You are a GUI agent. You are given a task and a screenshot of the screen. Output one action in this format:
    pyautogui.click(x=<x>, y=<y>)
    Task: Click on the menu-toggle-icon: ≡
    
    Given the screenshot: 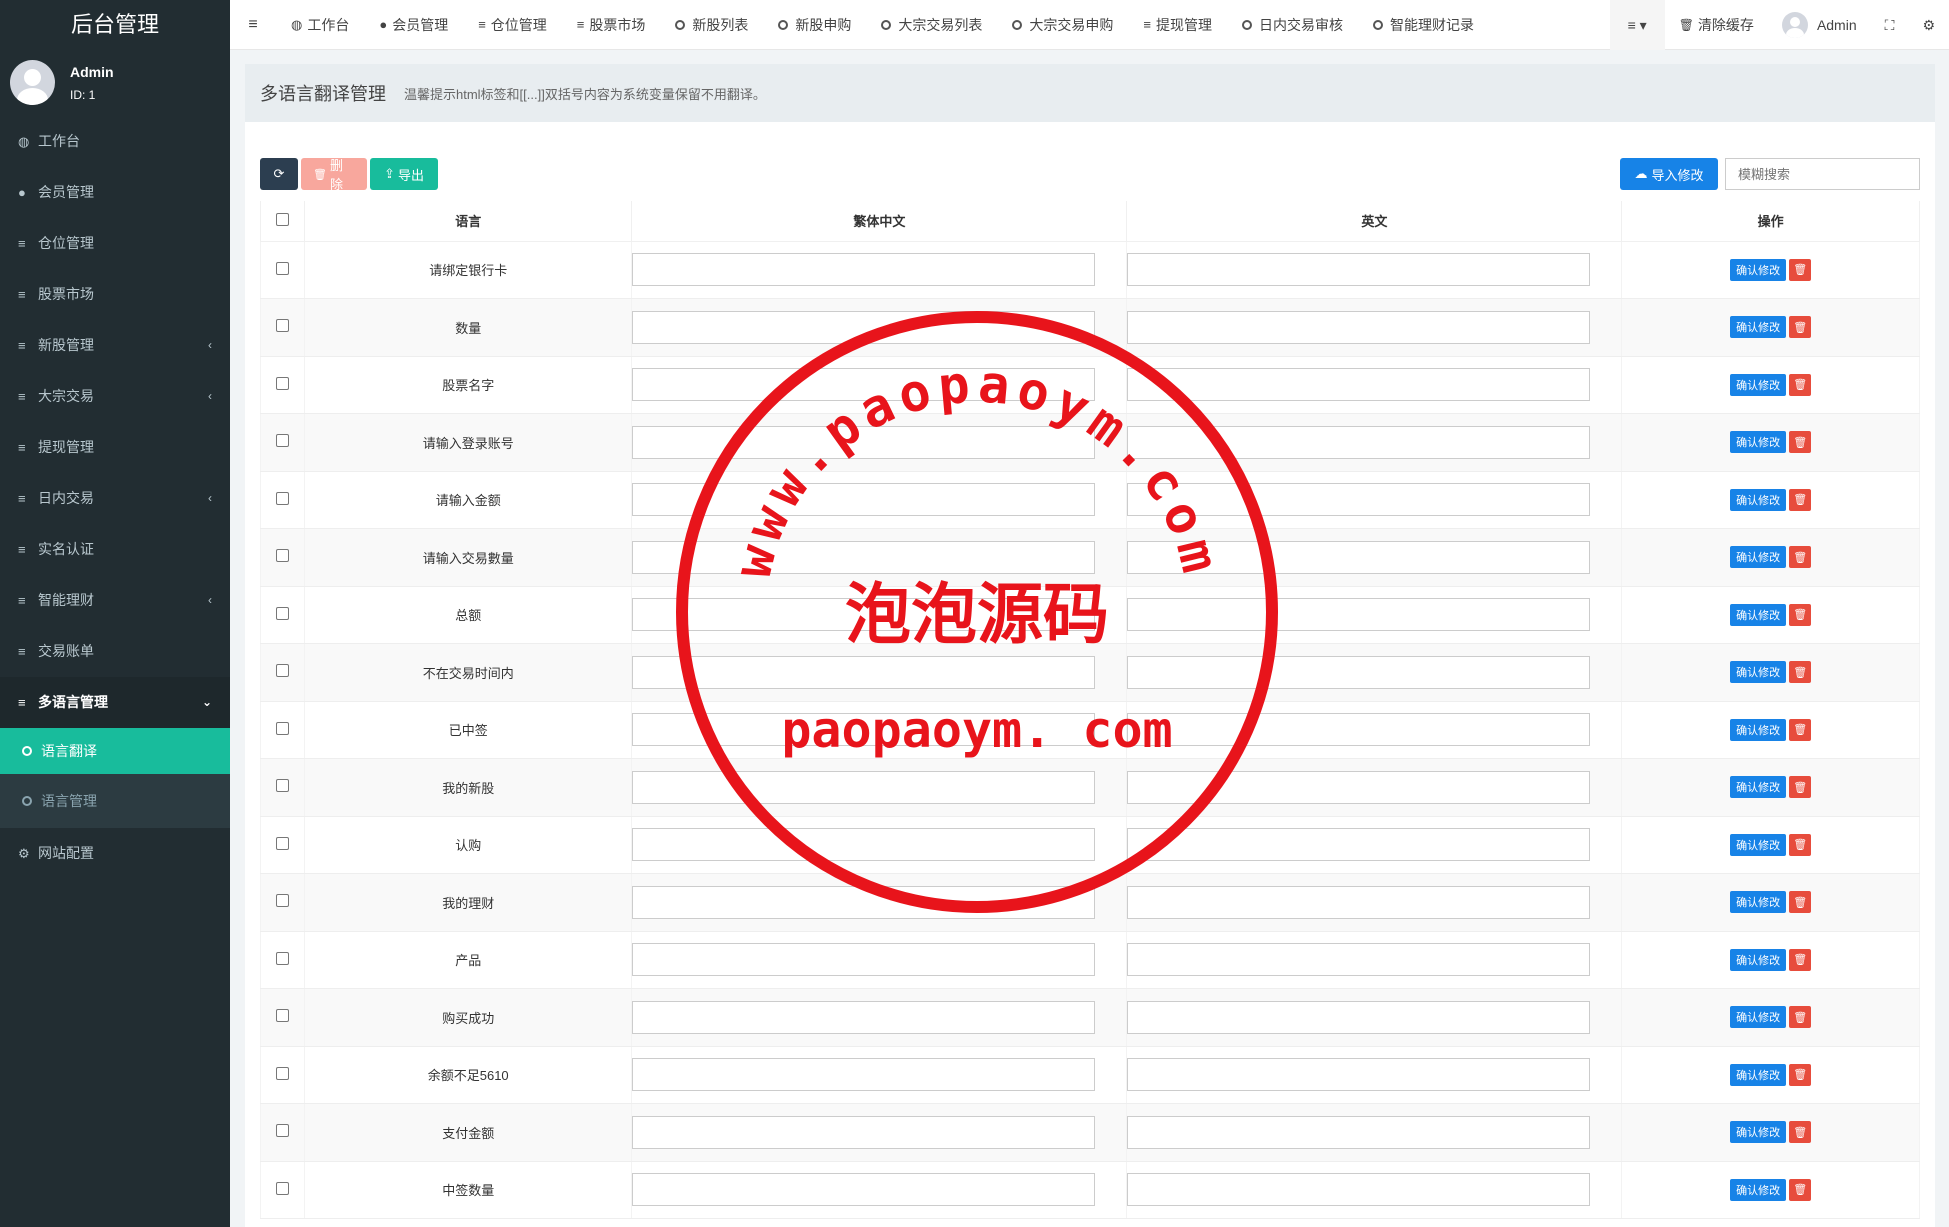 What is the action you would take?
    pyautogui.click(x=253, y=25)
    